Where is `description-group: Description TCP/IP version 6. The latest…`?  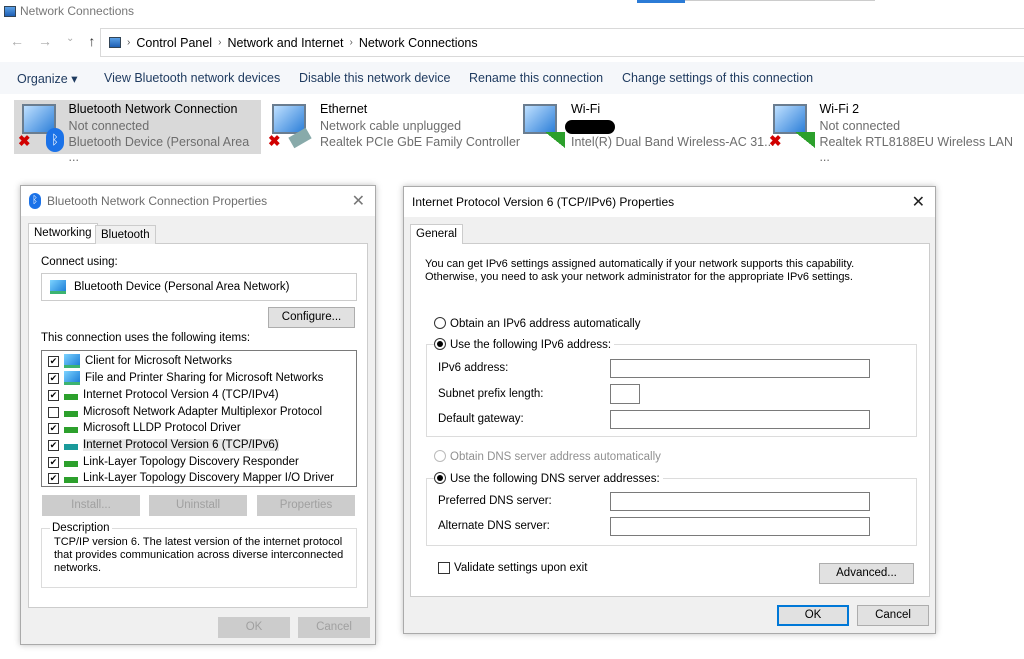 description-group: Description TCP/IP version 6. The latest… is located at coordinates (199, 555).